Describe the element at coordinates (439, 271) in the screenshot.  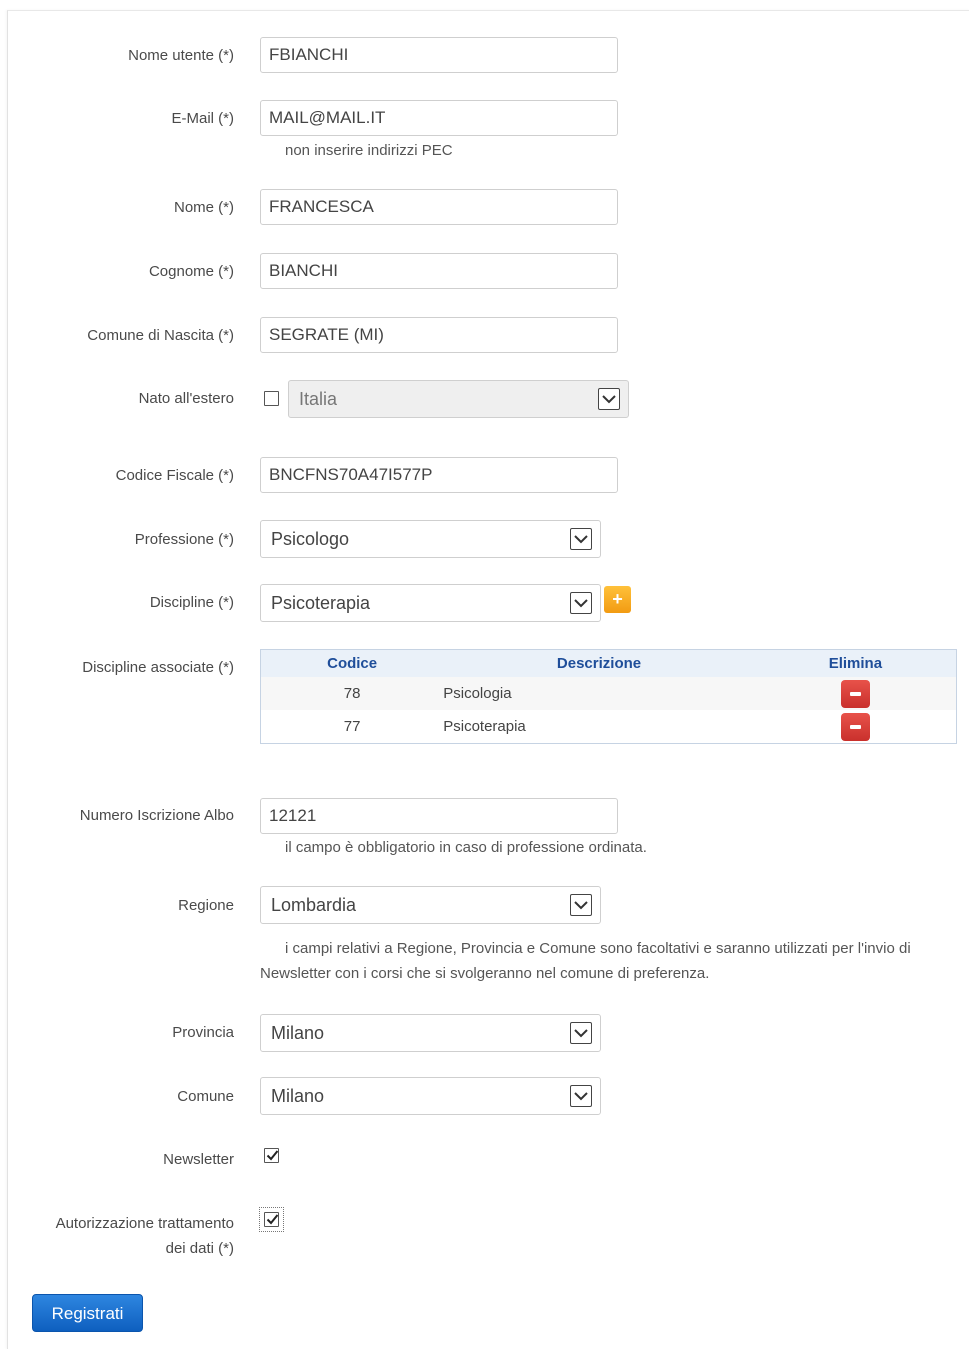
I see `last-name-input: BIANCHI` at that location.